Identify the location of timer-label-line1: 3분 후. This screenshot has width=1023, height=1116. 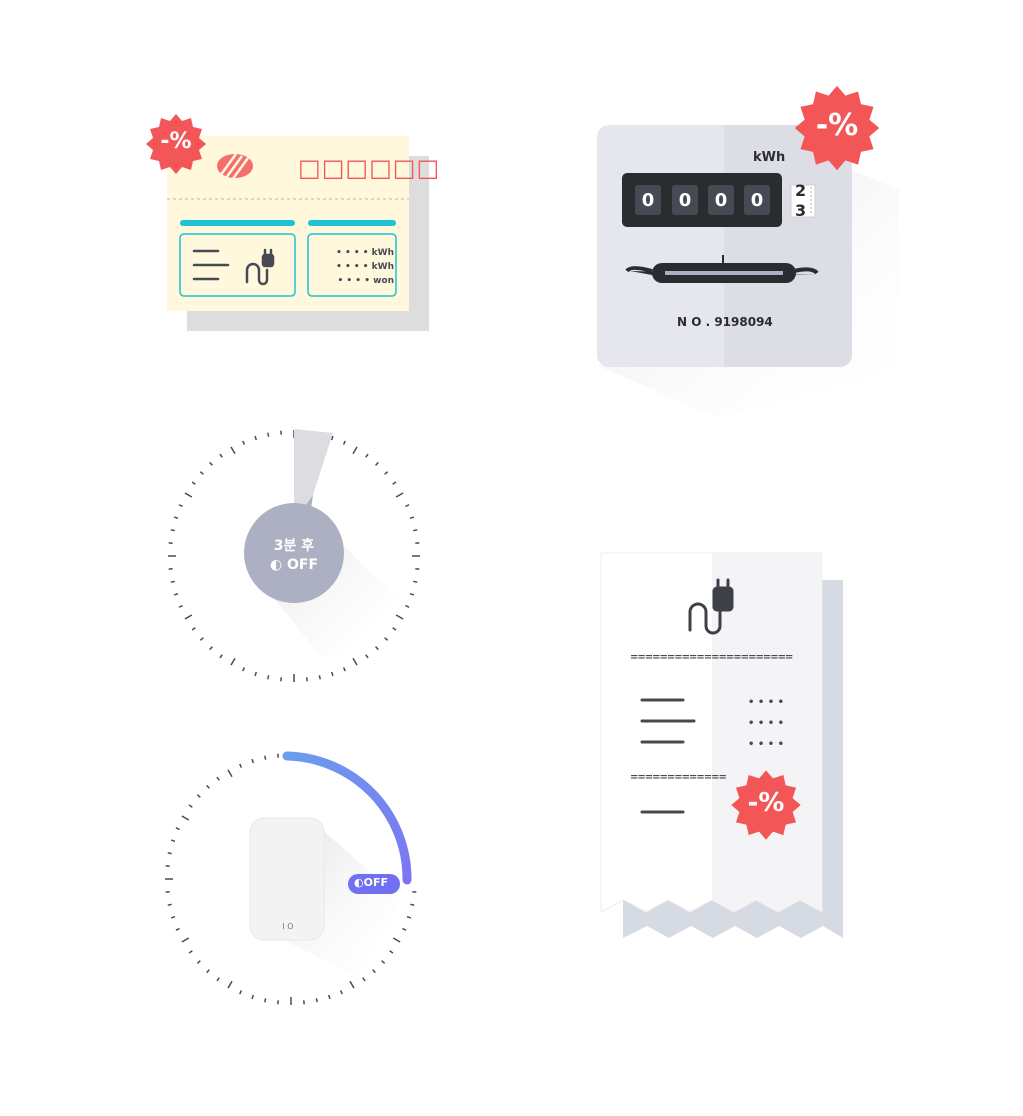
(294, 546).